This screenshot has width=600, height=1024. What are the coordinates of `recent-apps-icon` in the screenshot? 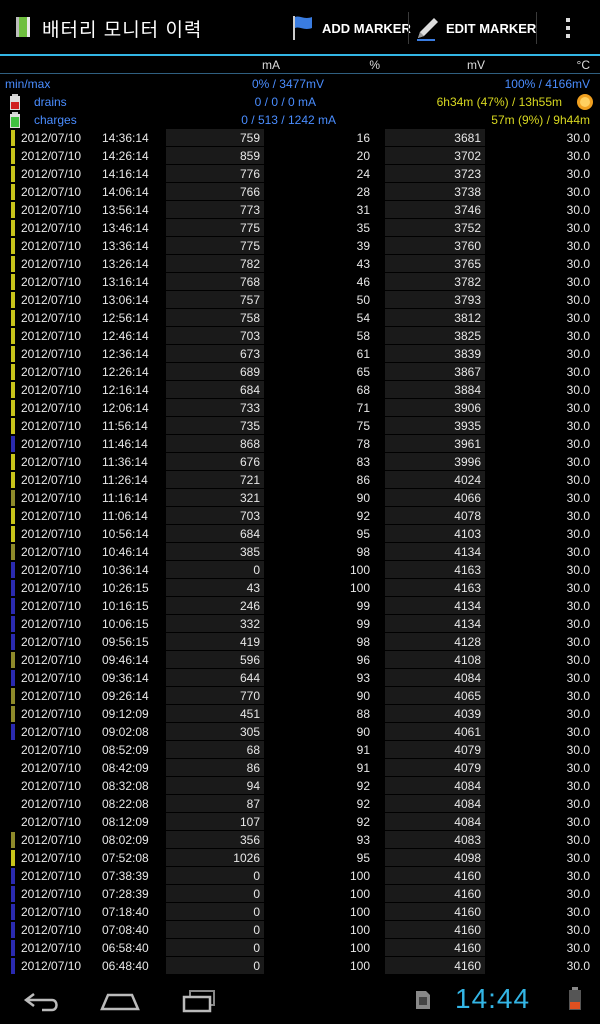 It's located at (200, 1000).